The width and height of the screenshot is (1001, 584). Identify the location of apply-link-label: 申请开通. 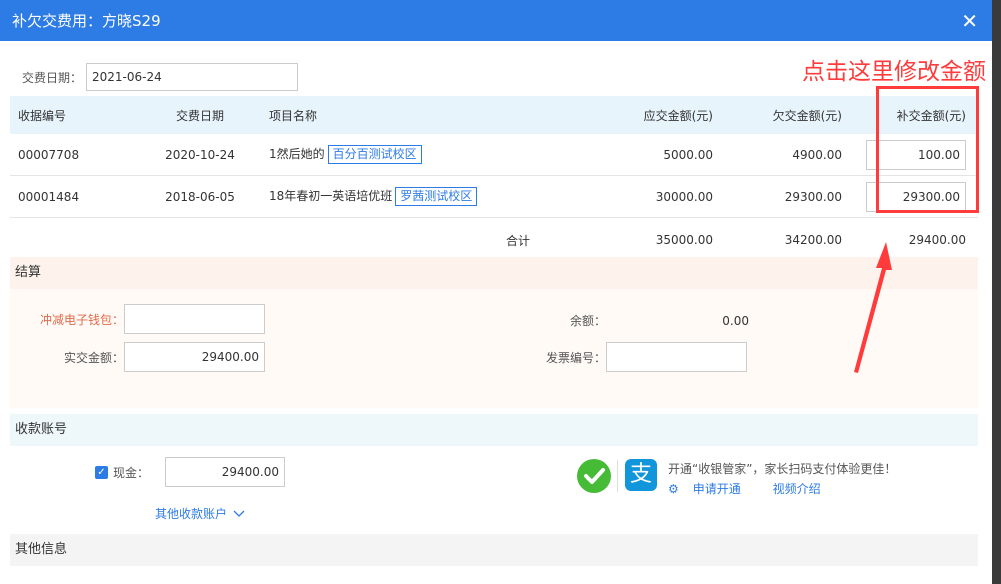
(716, 489).